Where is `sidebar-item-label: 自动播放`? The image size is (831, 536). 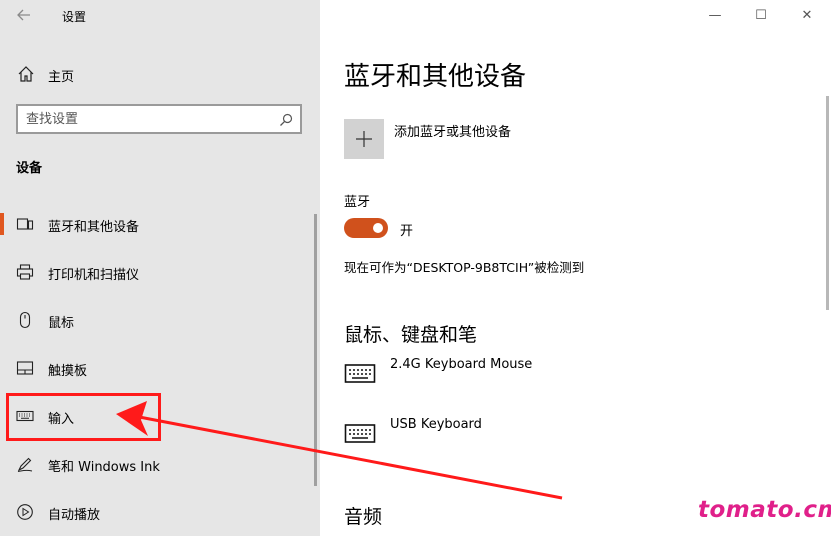
sidebar-item-label: 自动播放 is located at coordinates (74, 515).